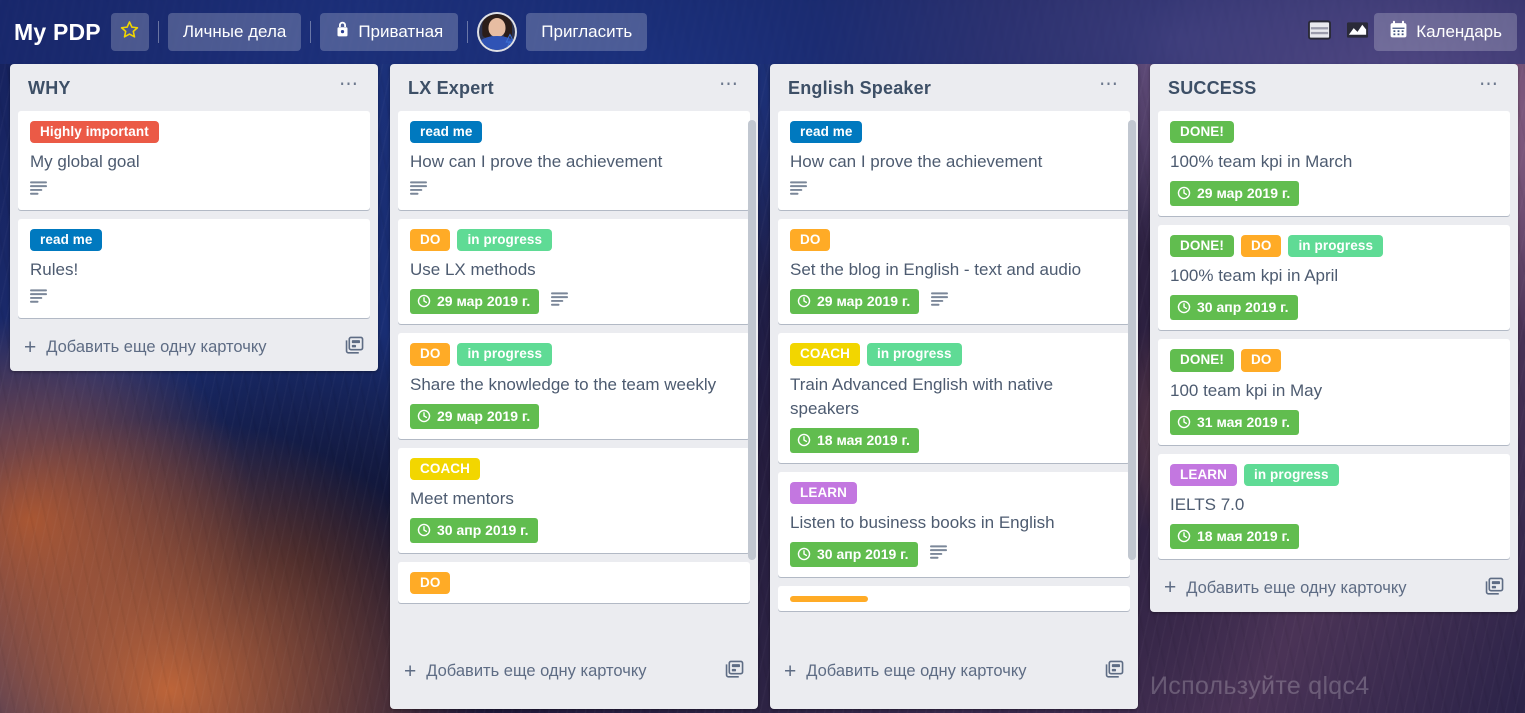 Image resolution: width=1525 pixels, height=713 pixels. I want to click on star-button, so click(129, 32).